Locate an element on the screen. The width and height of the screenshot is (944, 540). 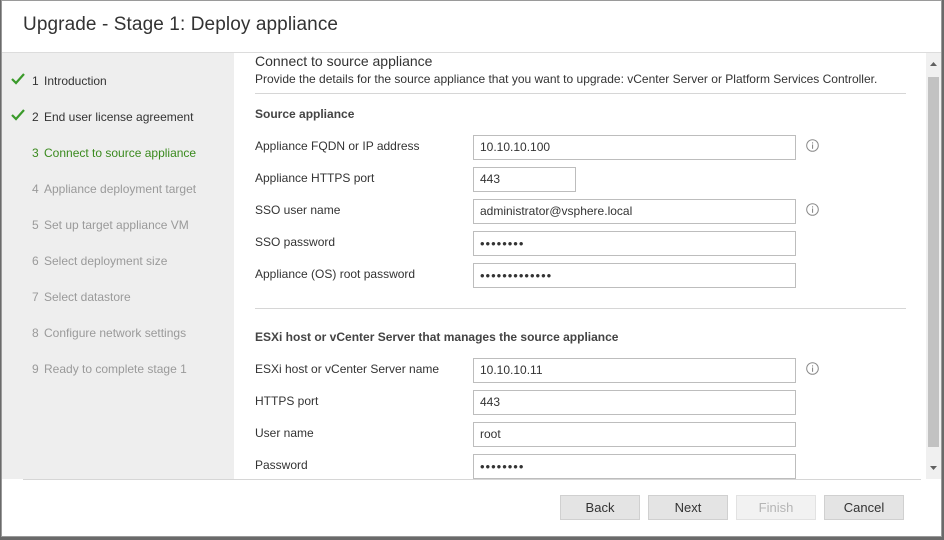
fqdn-label: Appliance FQDN or IP address is located at coordinates (337, 146).